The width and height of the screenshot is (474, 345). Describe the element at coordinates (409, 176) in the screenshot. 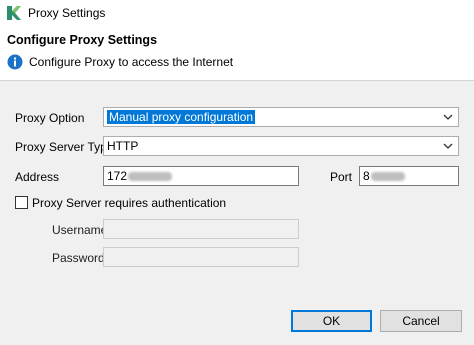

I see `port-field: 8` at that location.